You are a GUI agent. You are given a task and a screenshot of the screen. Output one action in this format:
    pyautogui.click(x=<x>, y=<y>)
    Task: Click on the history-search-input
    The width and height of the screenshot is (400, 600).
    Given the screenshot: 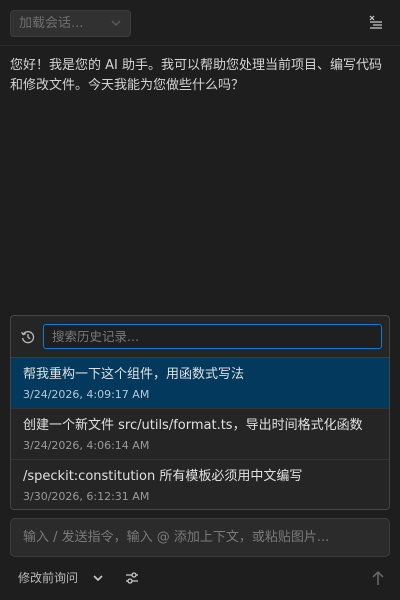 What is the action you would take?
    pyautogui.click(x=212, y=336)
    